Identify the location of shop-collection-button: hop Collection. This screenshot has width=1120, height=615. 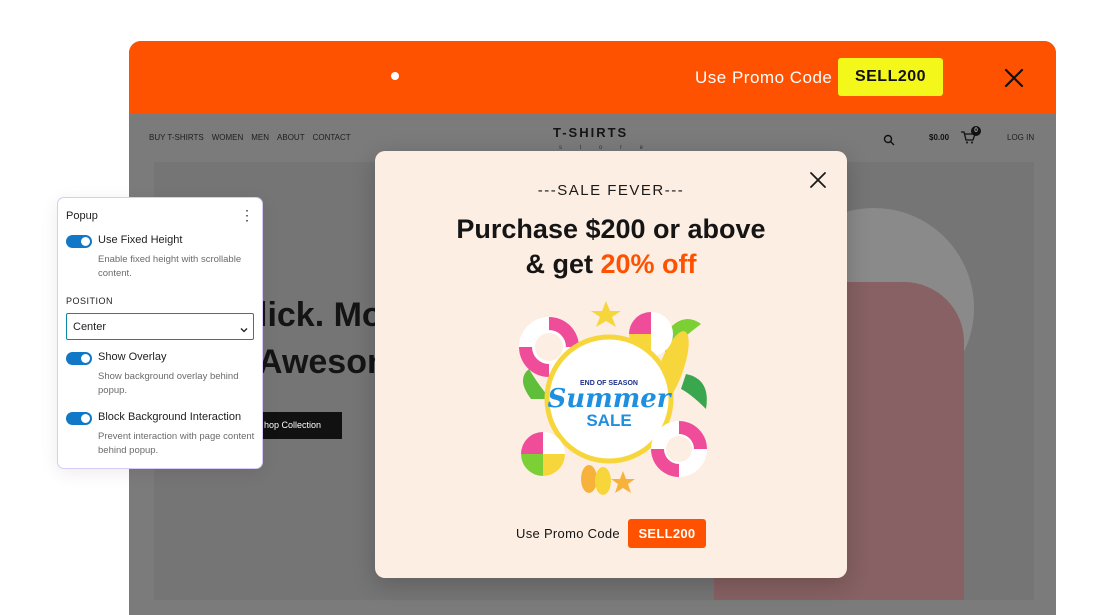
(300, 425).